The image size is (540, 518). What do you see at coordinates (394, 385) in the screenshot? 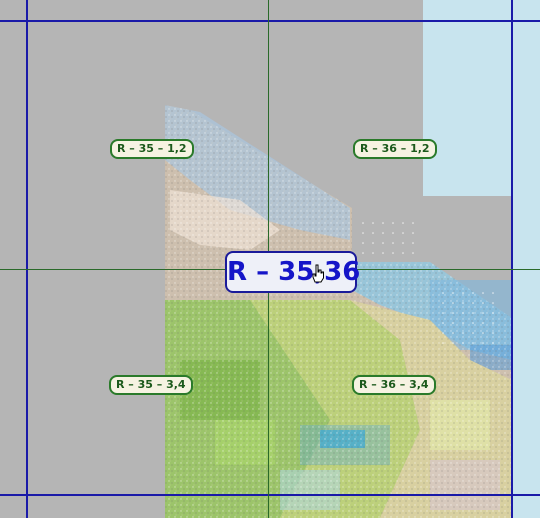
I see `sheet-label-r36-34: R – 36 – 3,4` at bounding box center [394, 385].